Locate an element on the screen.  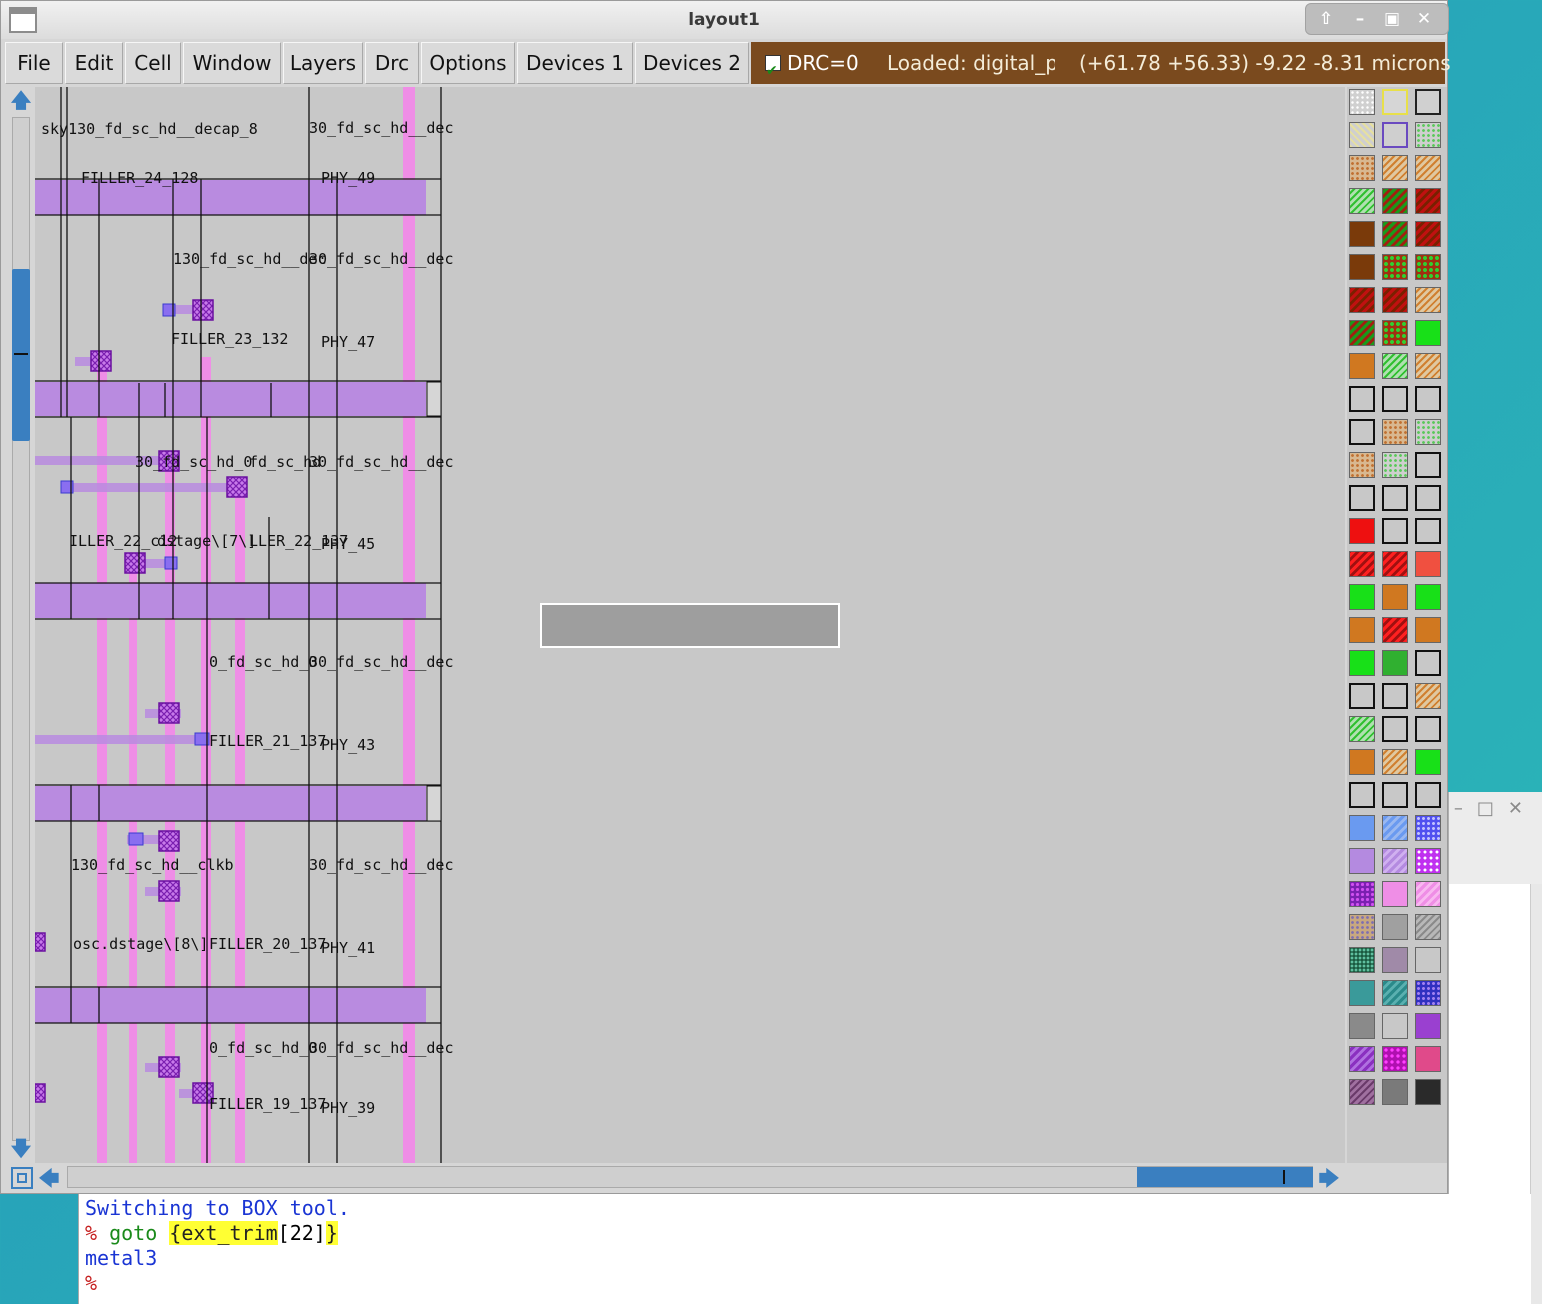
zoom-box-icon is located at coordinates (22, 1178).